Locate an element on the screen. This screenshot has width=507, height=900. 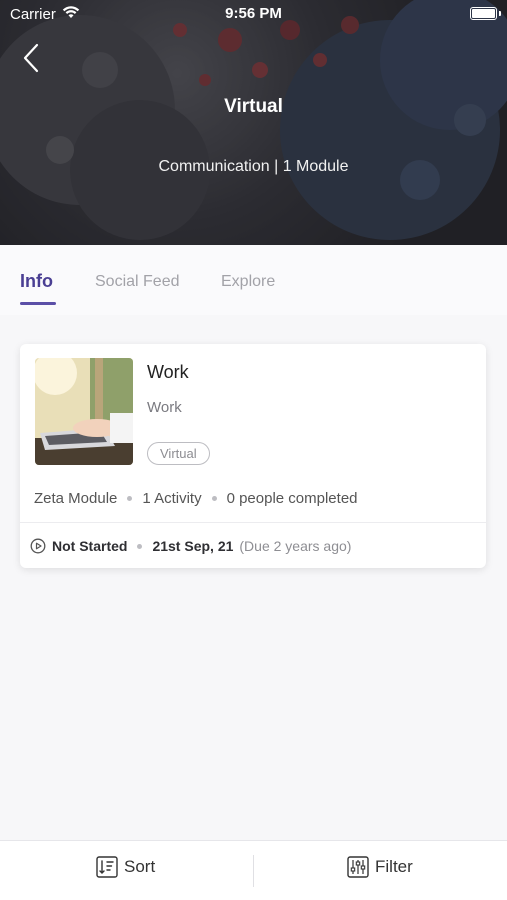
filter-button: Filter is located at coordinates (380, 867).